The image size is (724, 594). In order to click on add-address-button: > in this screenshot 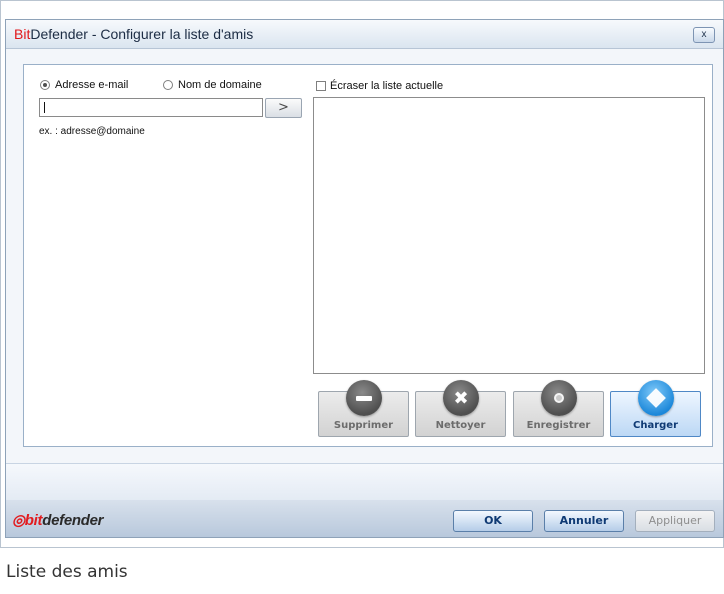, I will do `click(283, 108)`.